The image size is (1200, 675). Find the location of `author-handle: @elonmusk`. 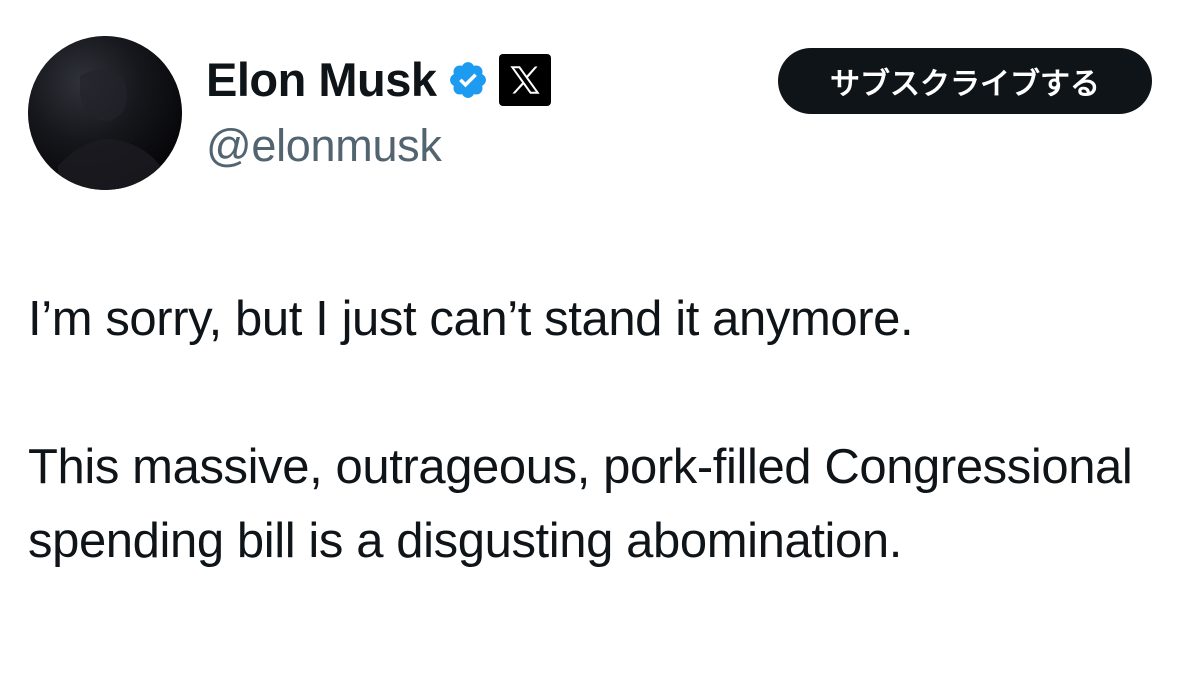

author-handle: @elonmusk is located at coordinates (324, 146).